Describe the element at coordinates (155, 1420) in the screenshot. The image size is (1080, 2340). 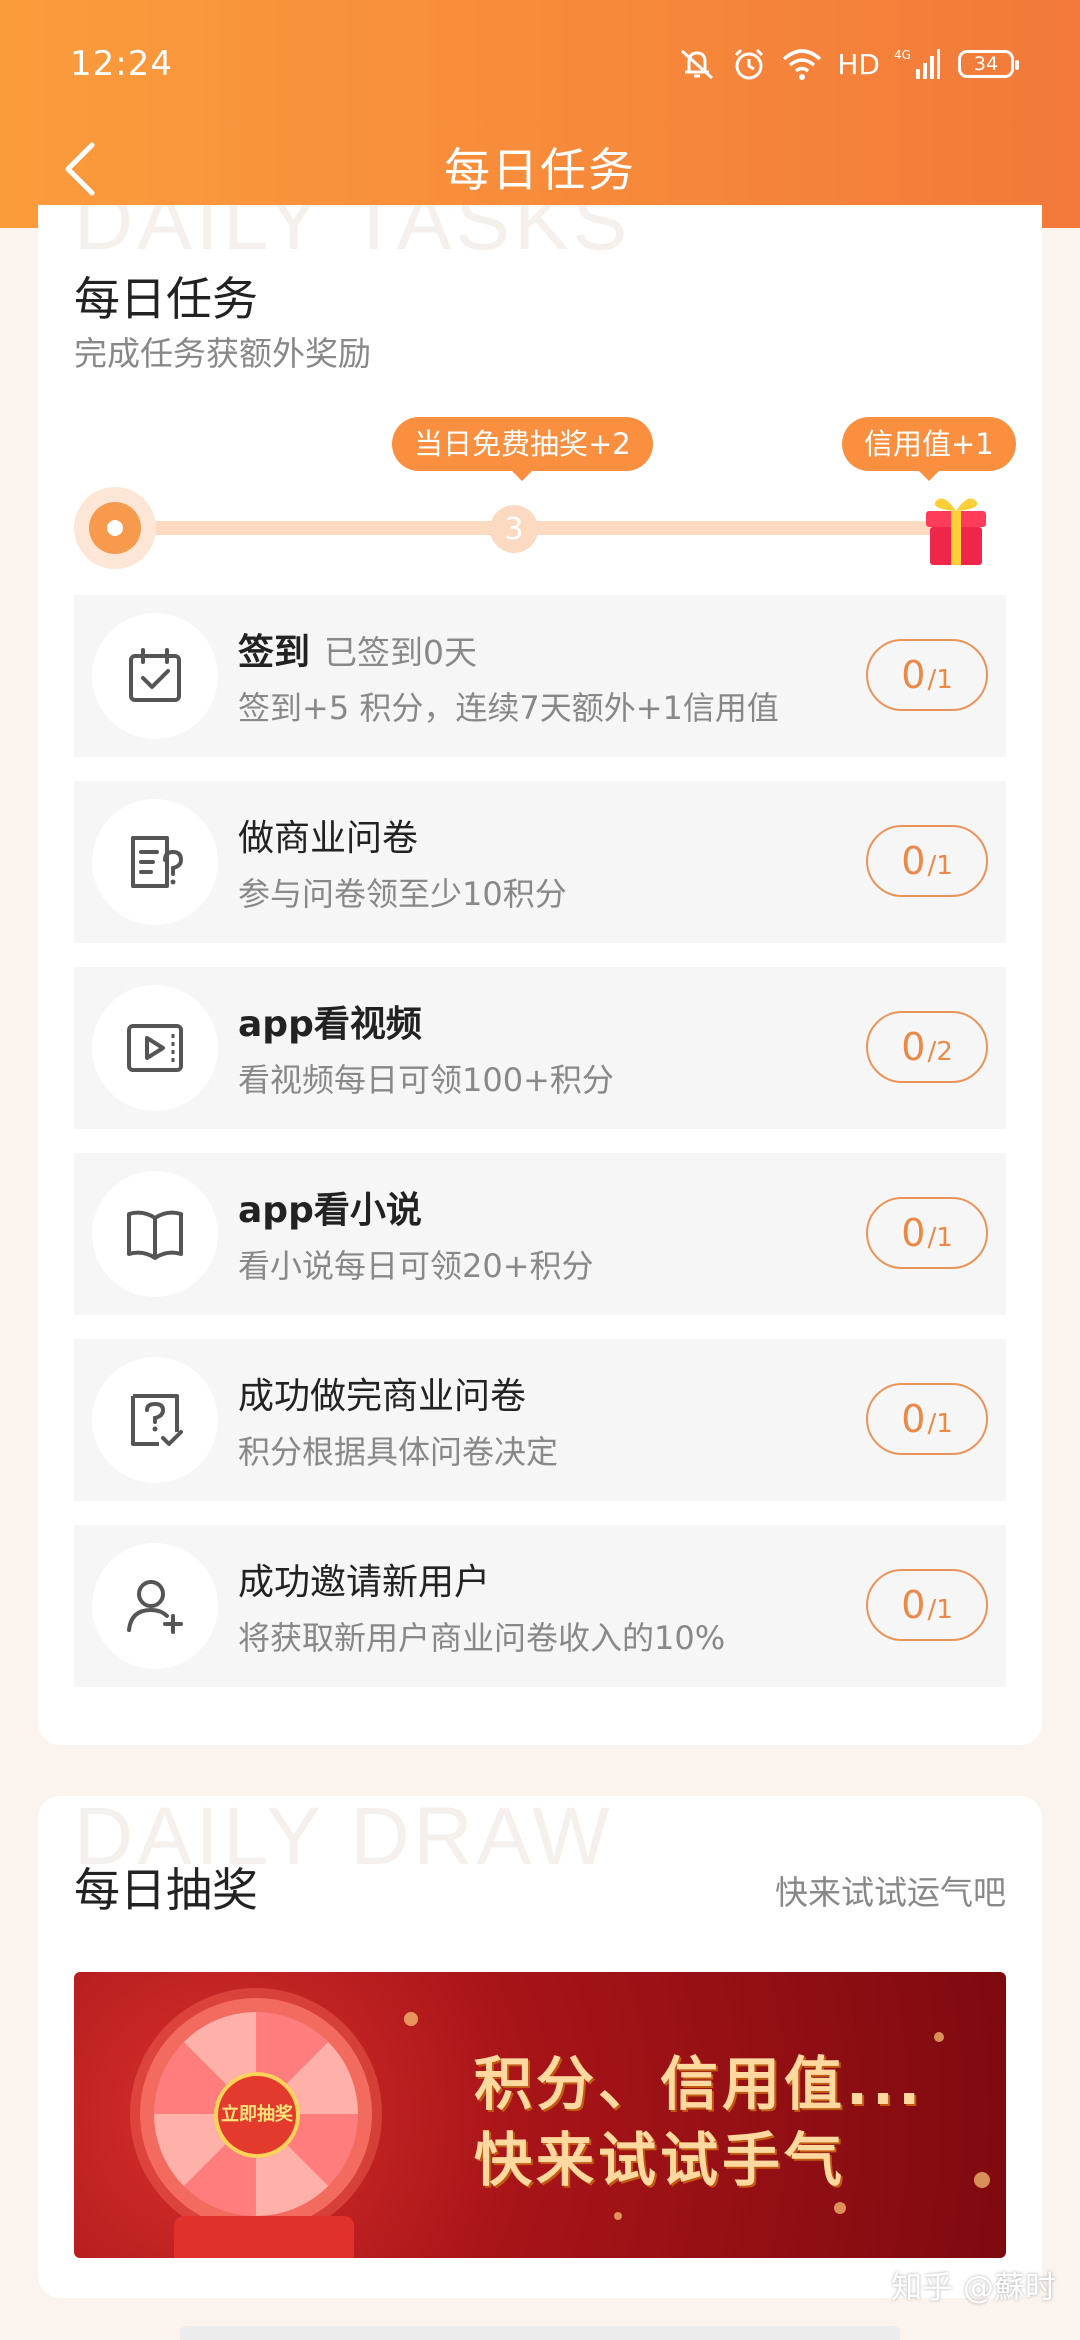
I see `question-check-icon` at that location.